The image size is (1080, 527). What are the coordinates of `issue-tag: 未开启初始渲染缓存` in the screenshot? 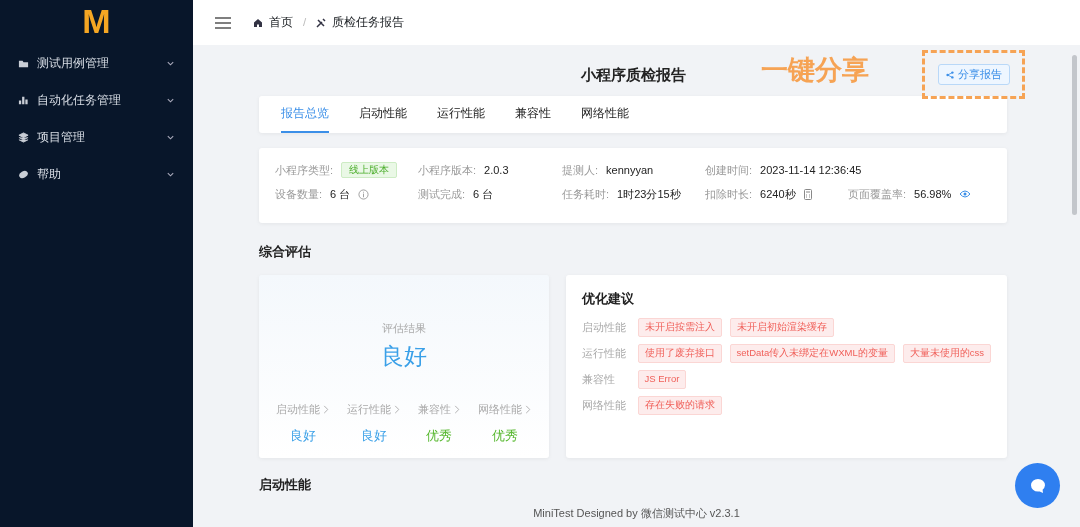 It's located at (781, 327).